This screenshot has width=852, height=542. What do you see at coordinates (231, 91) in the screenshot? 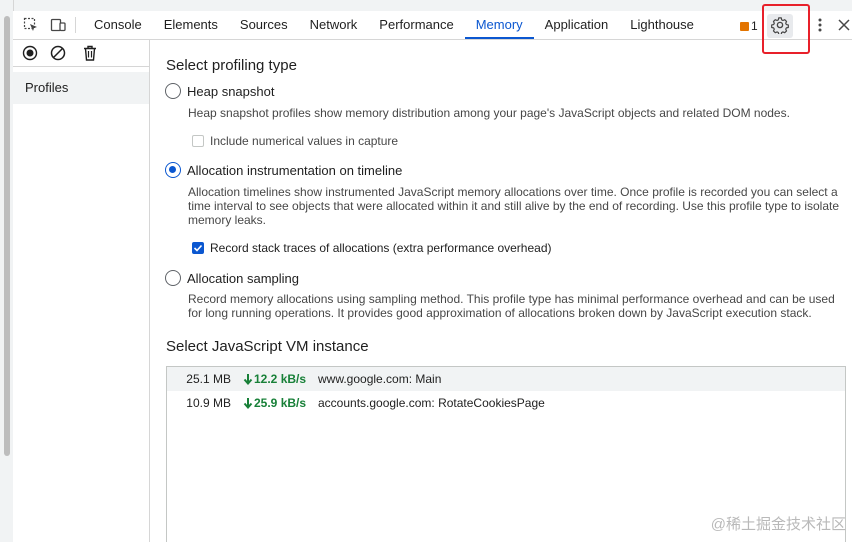
I see `heap-snapshot-label: Heap snapshot` at bounding box center [231, 91].